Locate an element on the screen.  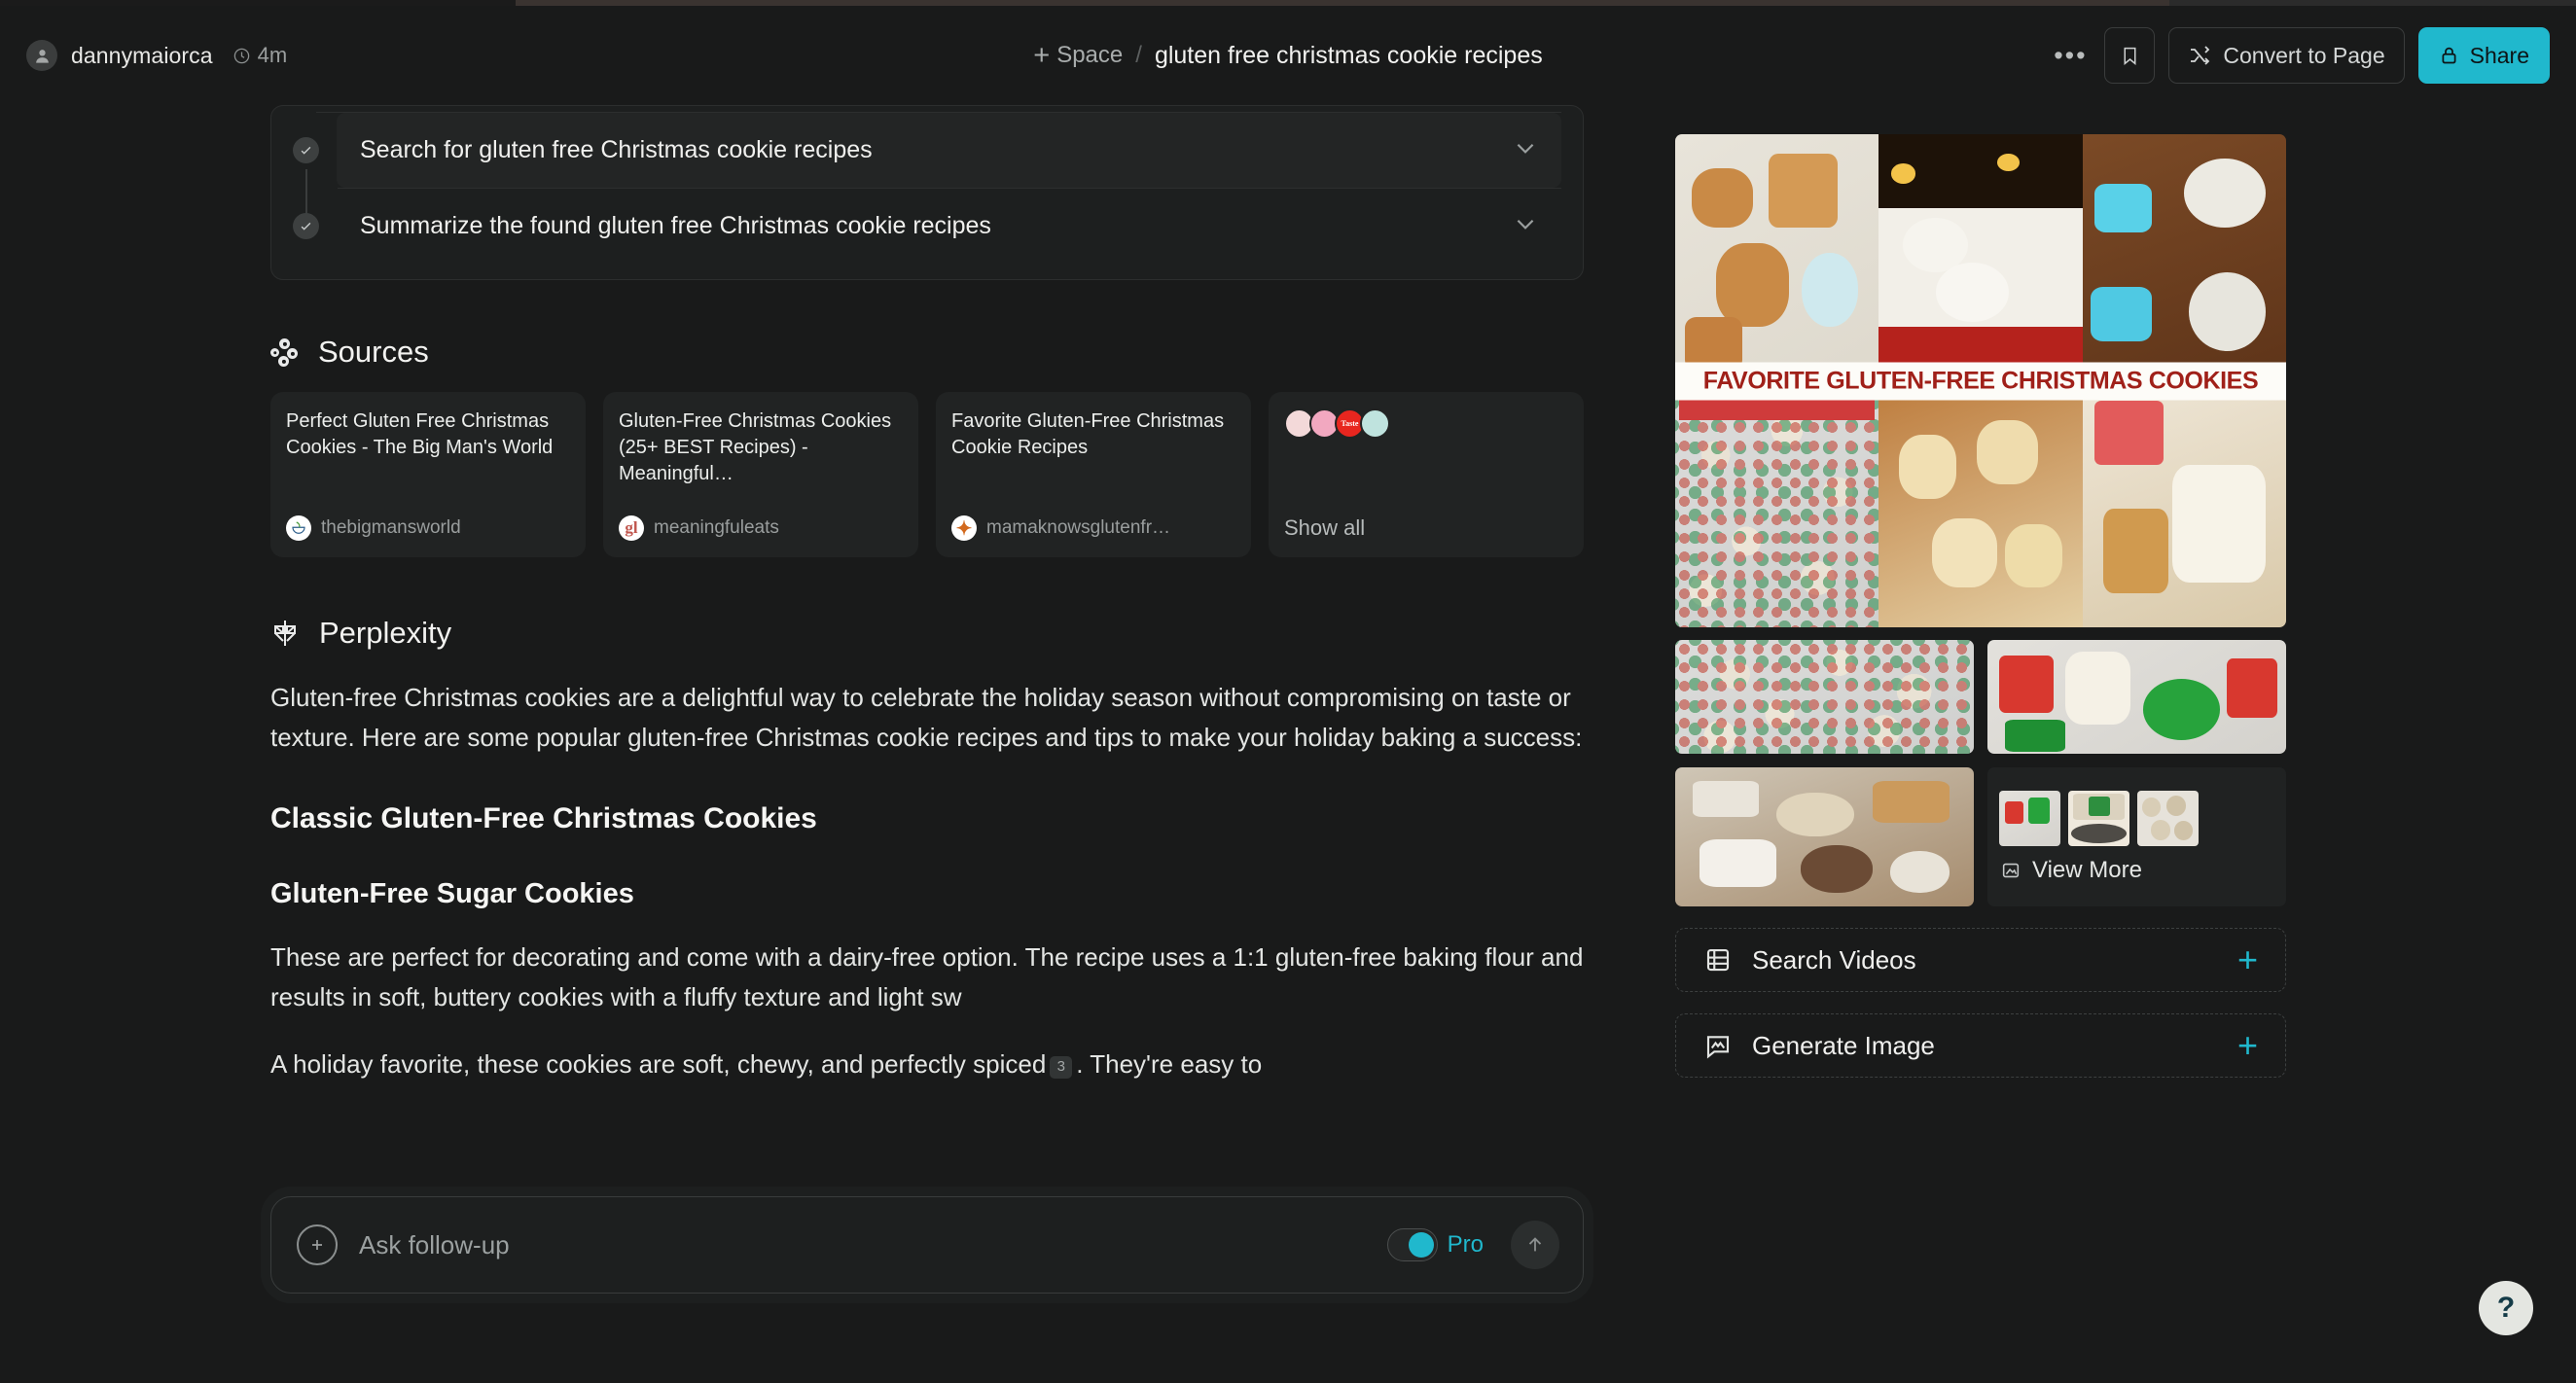
generate-image-label: Generate Image is located at coordinates (1843, 1045).